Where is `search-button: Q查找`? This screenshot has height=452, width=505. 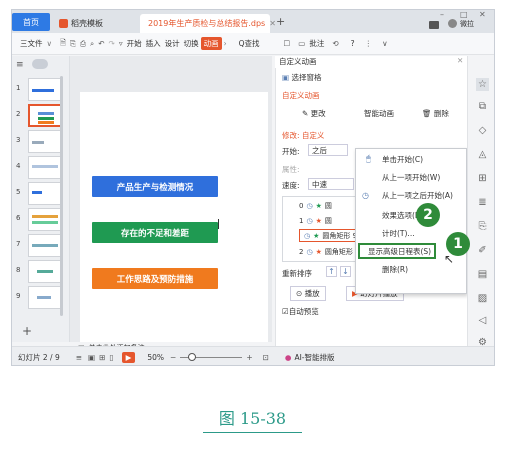
search-button: Q查找 is located at coordinates (249, 43).